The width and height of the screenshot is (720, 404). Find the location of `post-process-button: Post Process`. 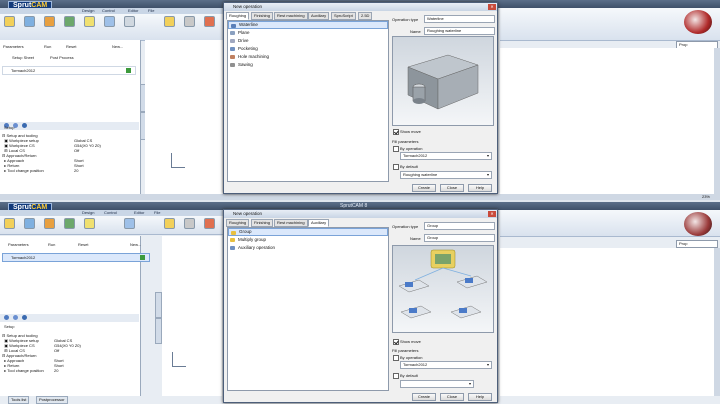

post-process-button: Post Process is located at coordinates (62, 57).